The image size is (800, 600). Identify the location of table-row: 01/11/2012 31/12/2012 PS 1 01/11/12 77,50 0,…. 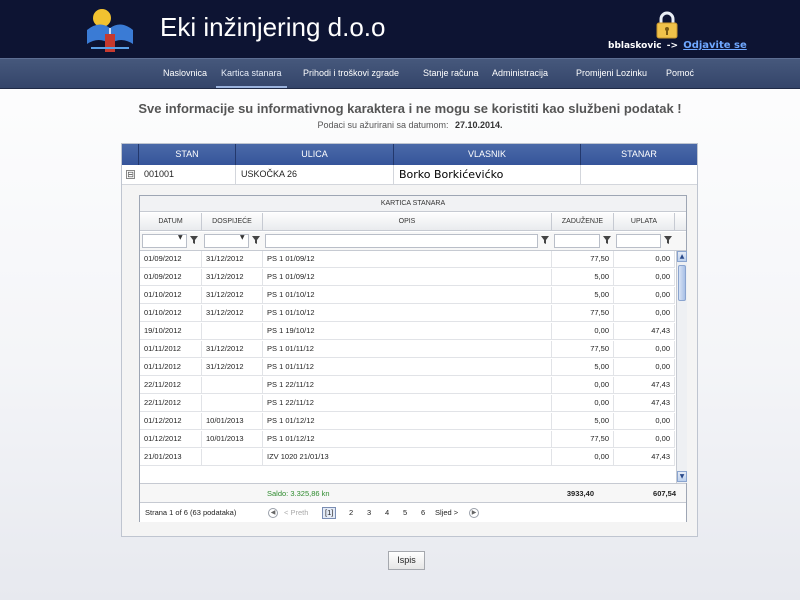
(407, 349).